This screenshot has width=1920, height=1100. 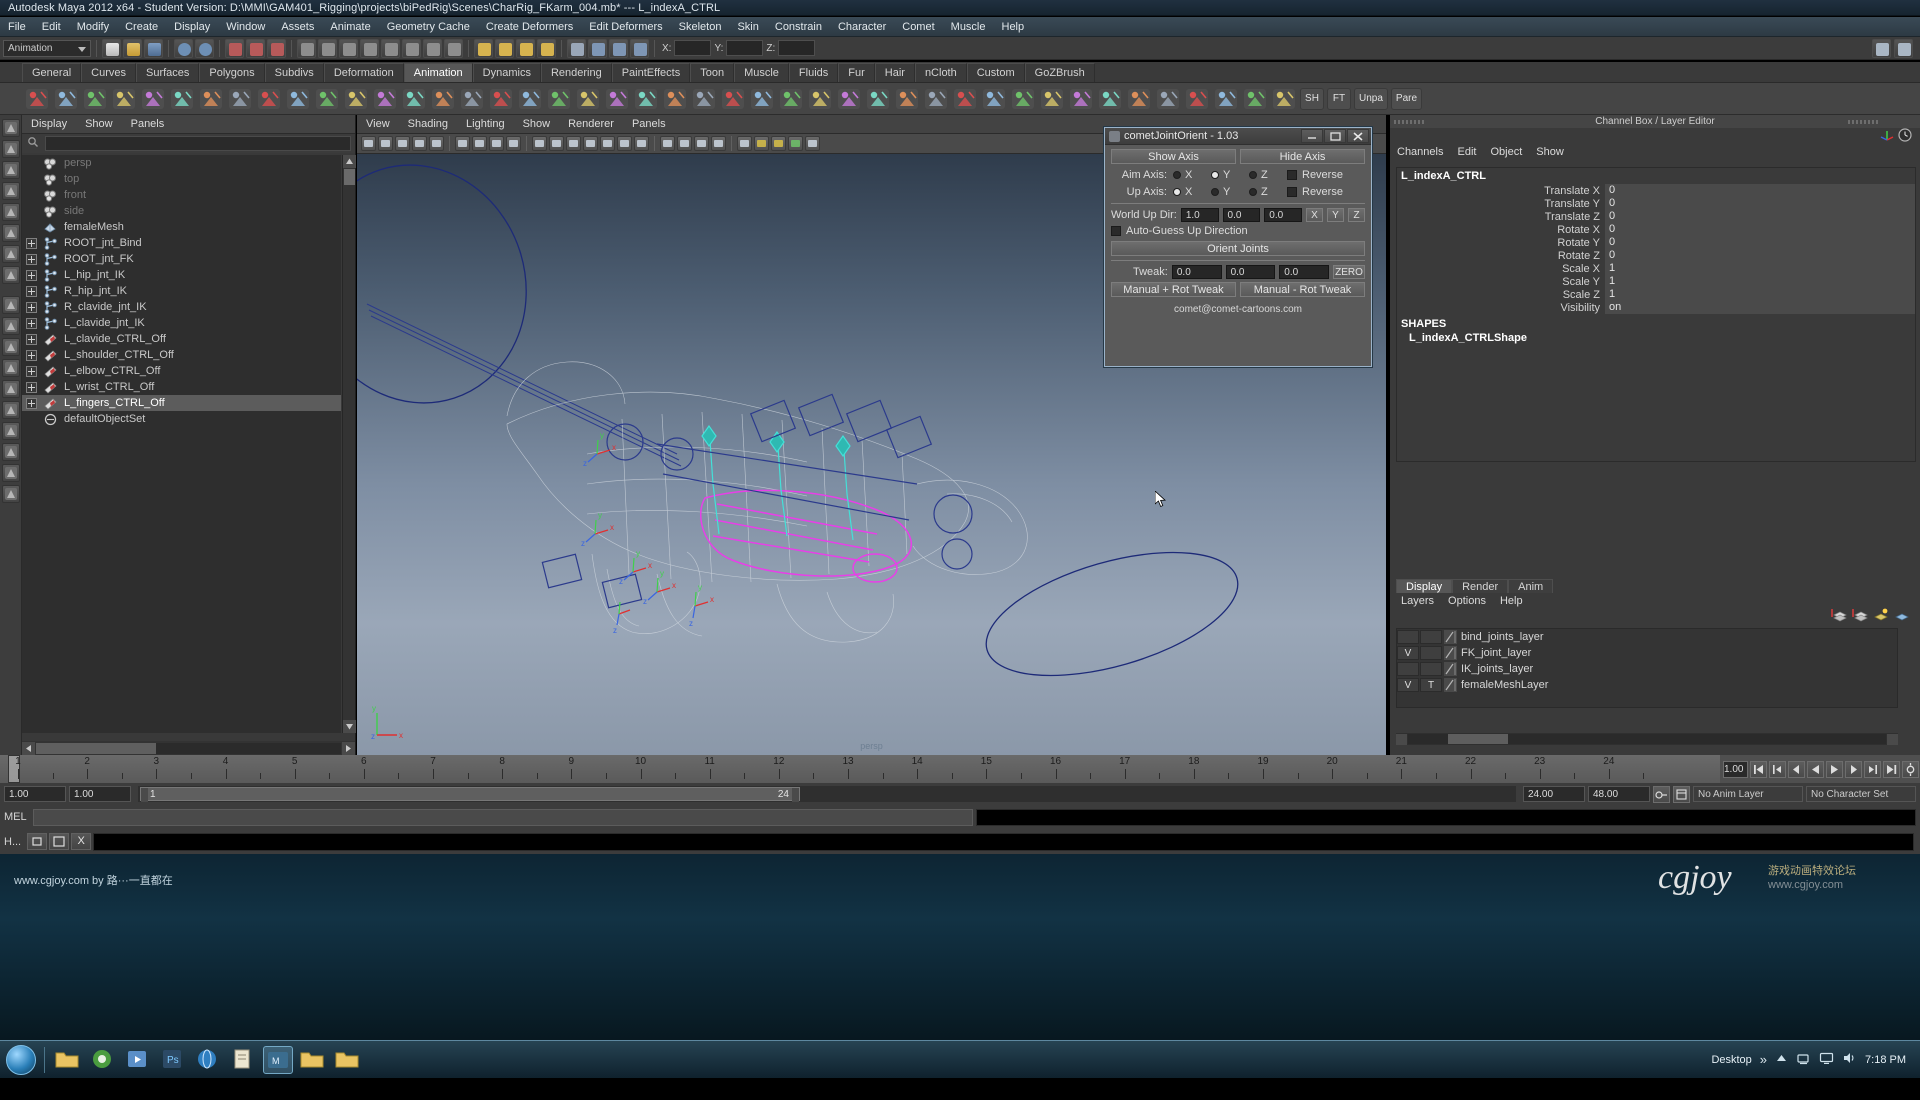 I want to click on bookmark-icon, so click(x=402, y=143).